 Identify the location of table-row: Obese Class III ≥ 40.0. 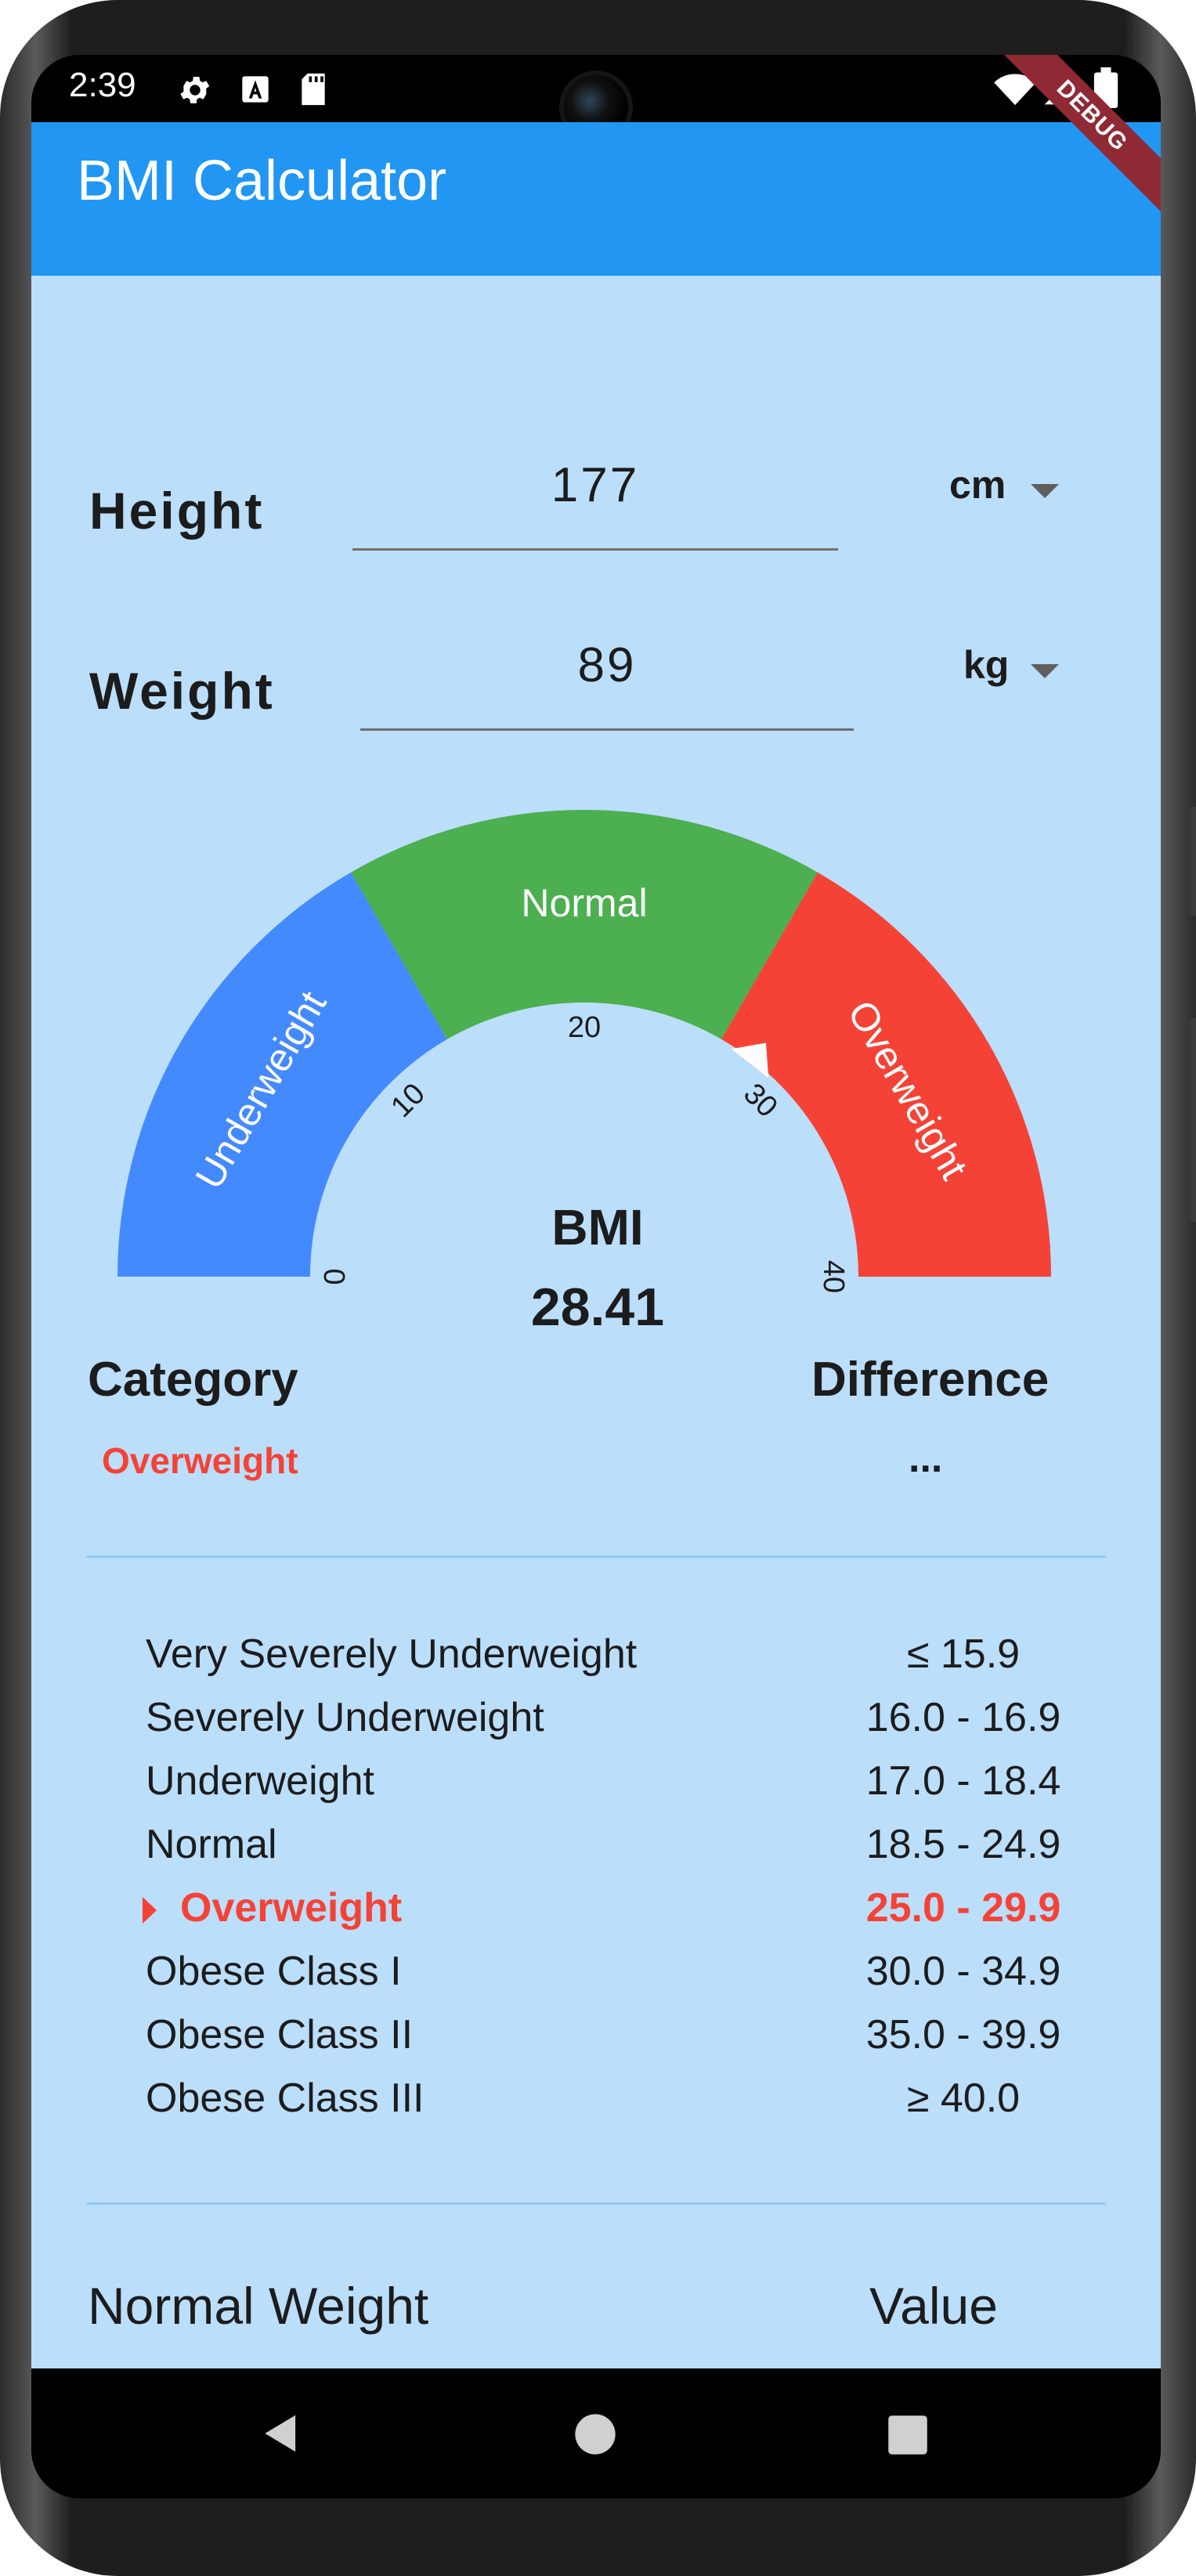
(596, 2106).